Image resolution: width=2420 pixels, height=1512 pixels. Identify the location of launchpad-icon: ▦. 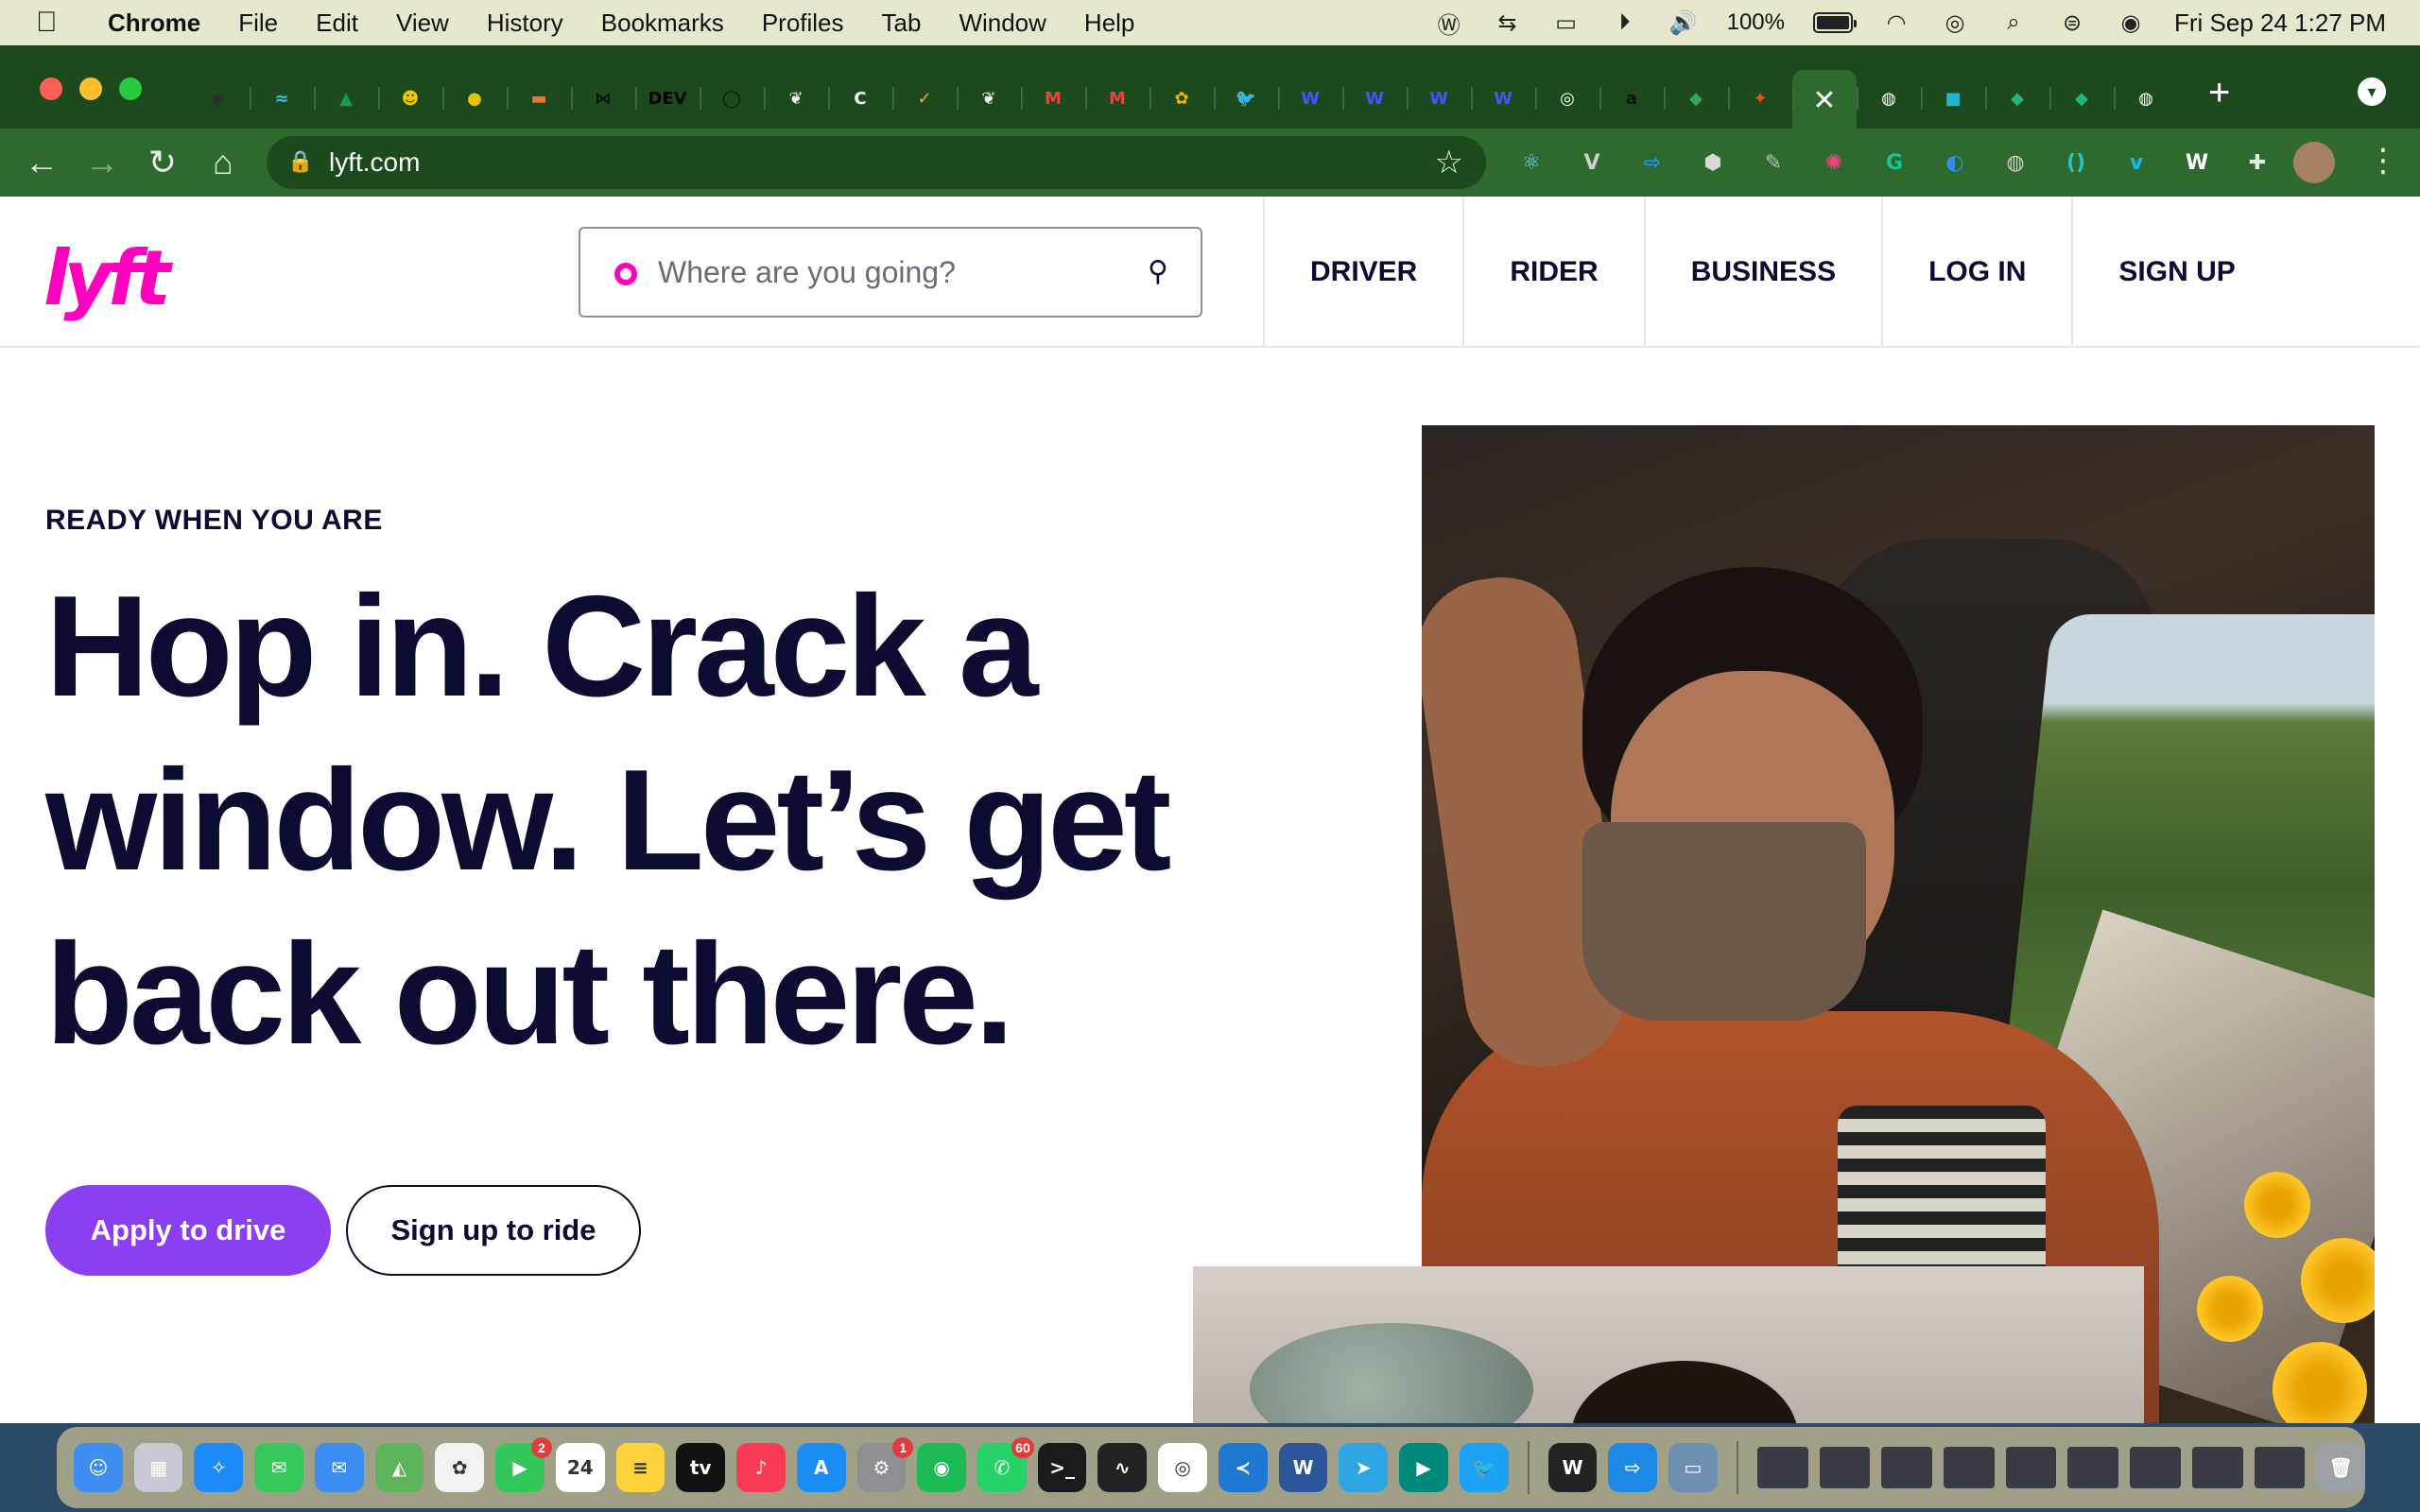
(158, 1467).